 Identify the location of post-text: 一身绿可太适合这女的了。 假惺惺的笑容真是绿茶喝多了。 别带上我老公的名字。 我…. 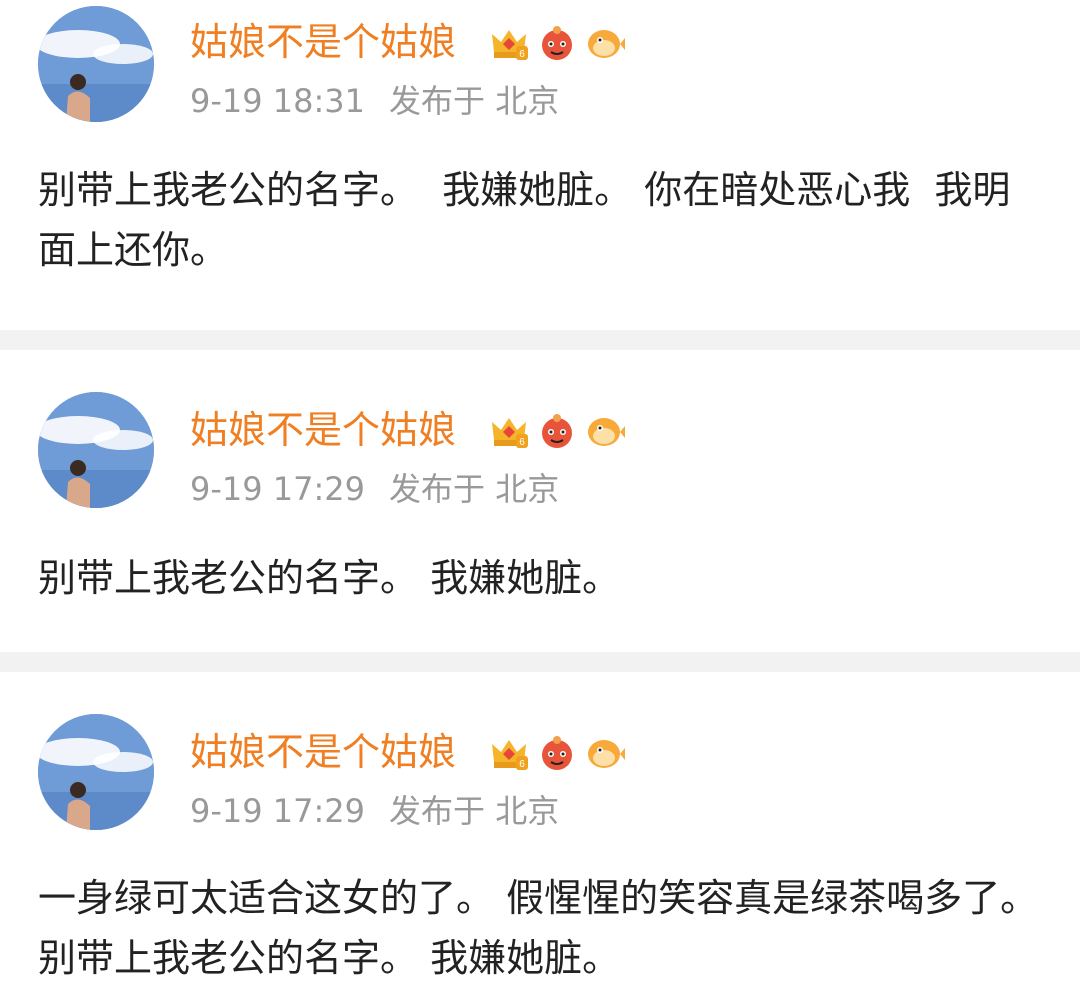
(544, 928).